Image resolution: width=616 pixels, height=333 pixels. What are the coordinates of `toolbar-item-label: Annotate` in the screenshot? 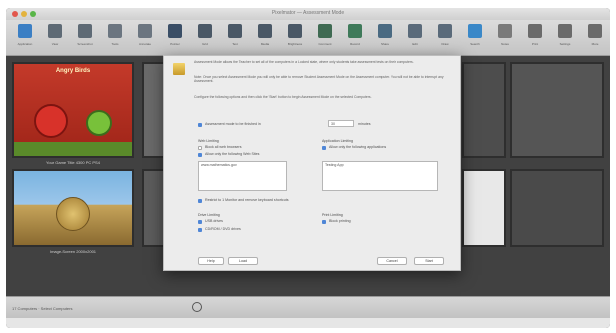 It's located at (144, 44).